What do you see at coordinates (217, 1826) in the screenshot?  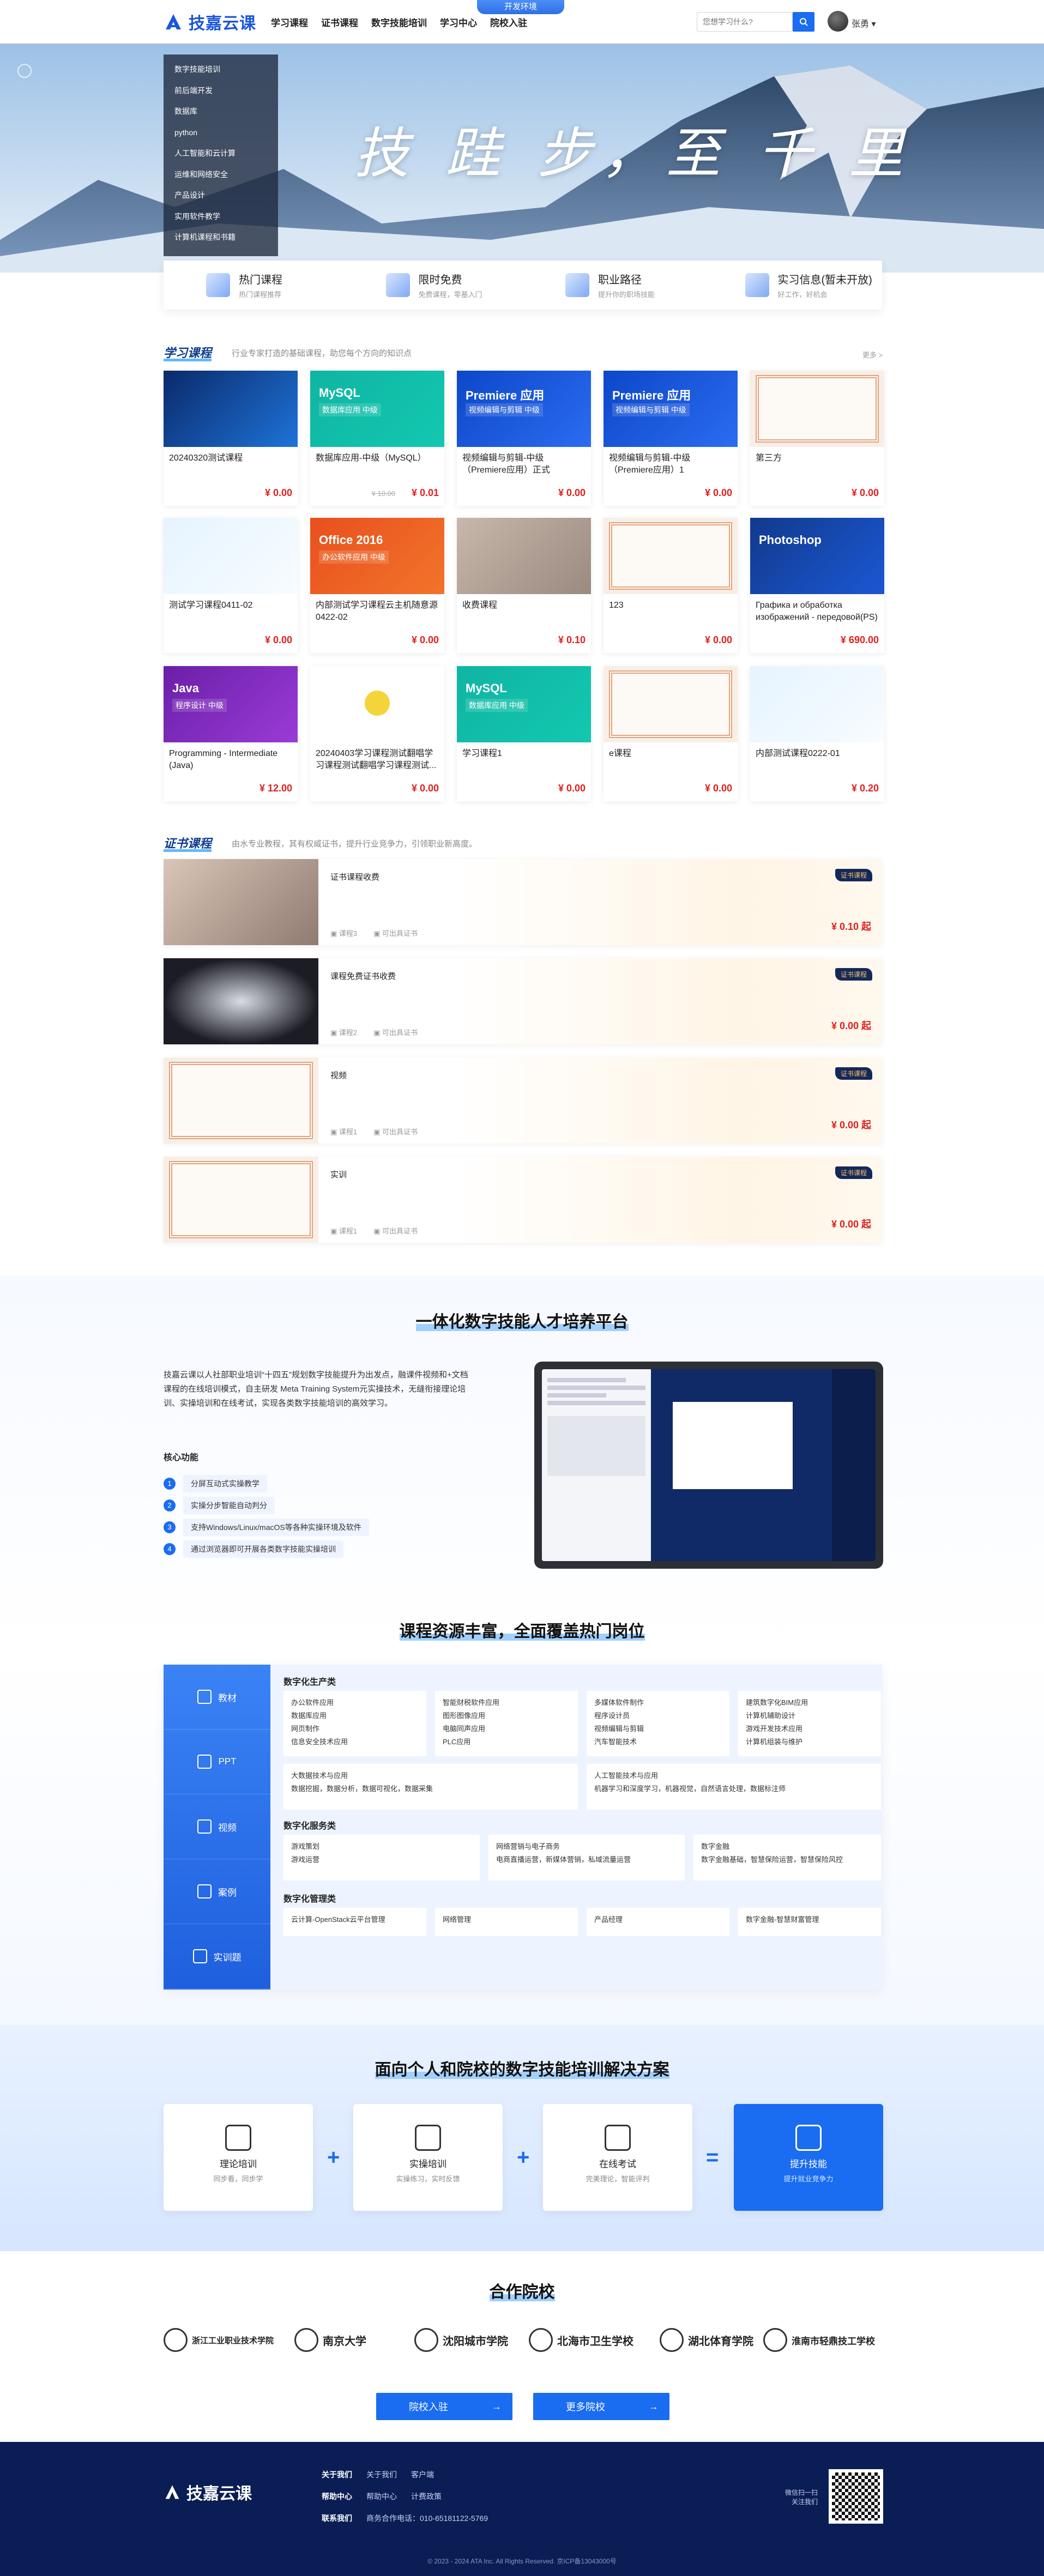 I see `res-tab-video: 视频` at bounding box center [217, 1826].